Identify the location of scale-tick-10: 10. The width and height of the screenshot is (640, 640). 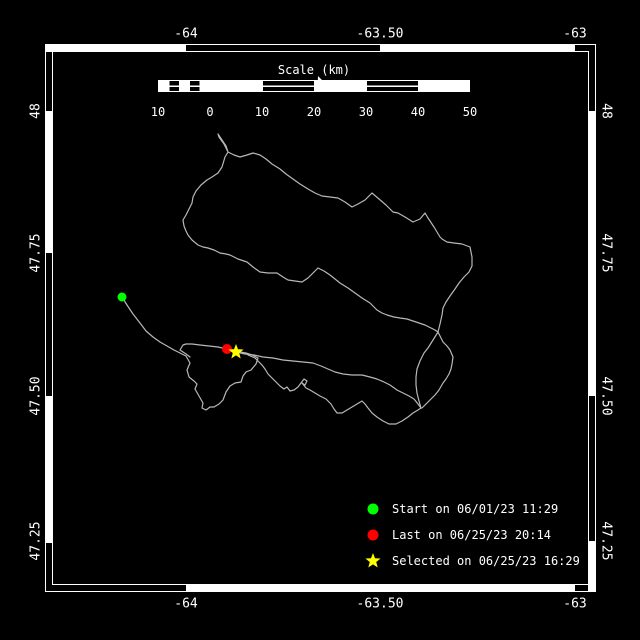
(262, 112).